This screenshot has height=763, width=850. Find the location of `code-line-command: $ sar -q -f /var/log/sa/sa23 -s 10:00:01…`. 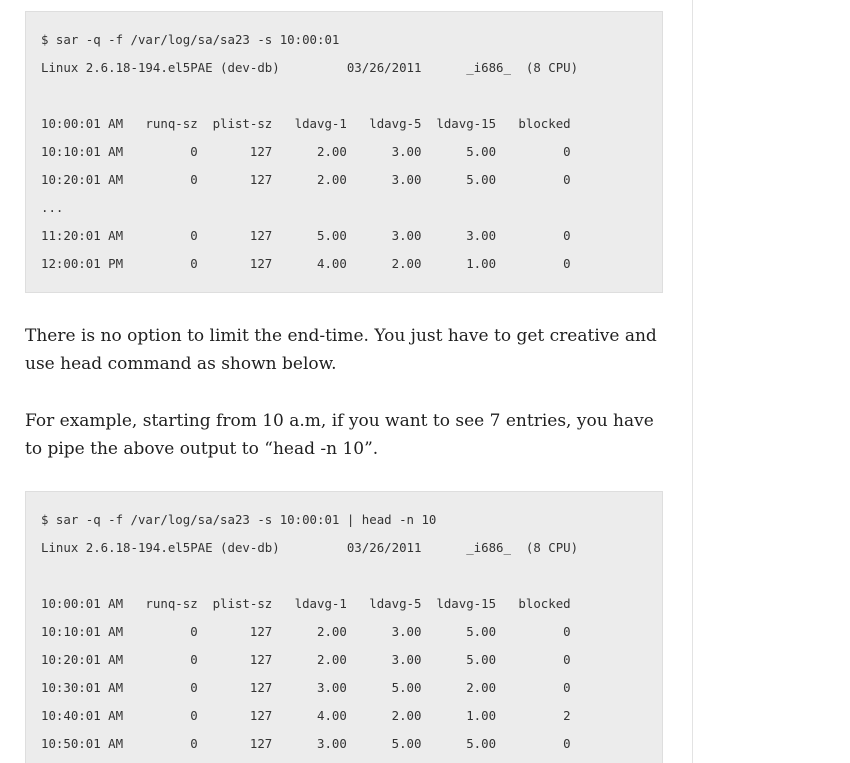

code-line-command: $ sar -q -f /var/log/sa/sa23 -s 10:00:01… is located at coordinates (239, 519).